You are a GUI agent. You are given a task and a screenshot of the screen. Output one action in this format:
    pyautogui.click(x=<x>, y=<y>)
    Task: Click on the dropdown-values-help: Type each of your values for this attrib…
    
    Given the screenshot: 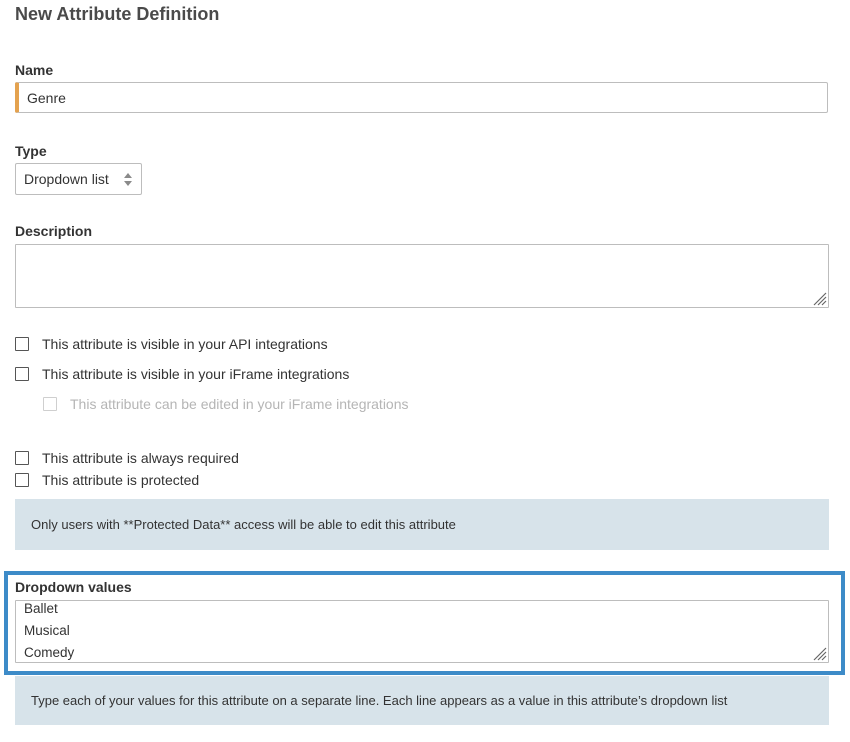 What is the action you would take?
    pyautogui.click(x=422, y=700)
    